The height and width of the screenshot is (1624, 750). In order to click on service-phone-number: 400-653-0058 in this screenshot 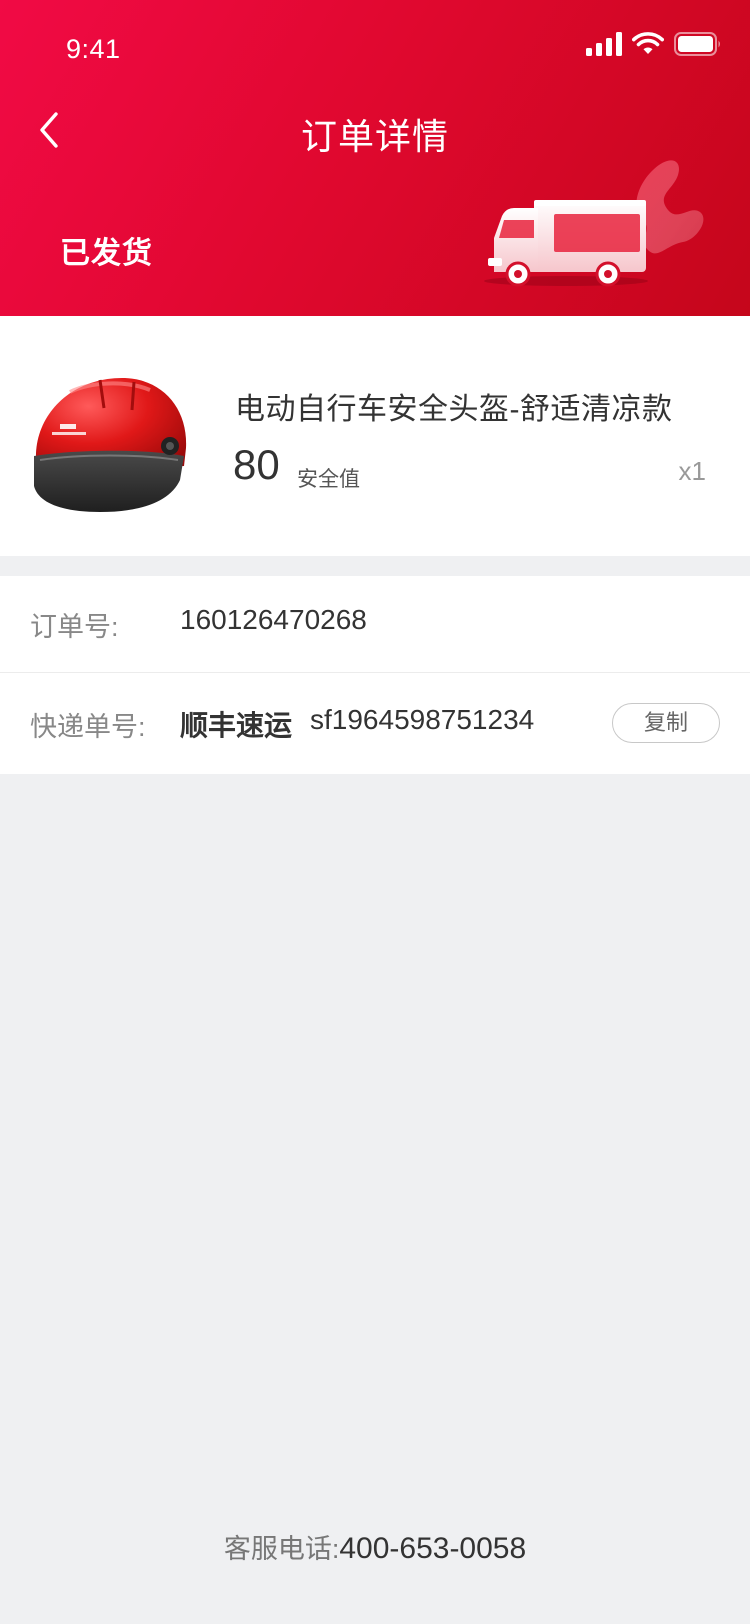, I will do `click(432, 1548)`.